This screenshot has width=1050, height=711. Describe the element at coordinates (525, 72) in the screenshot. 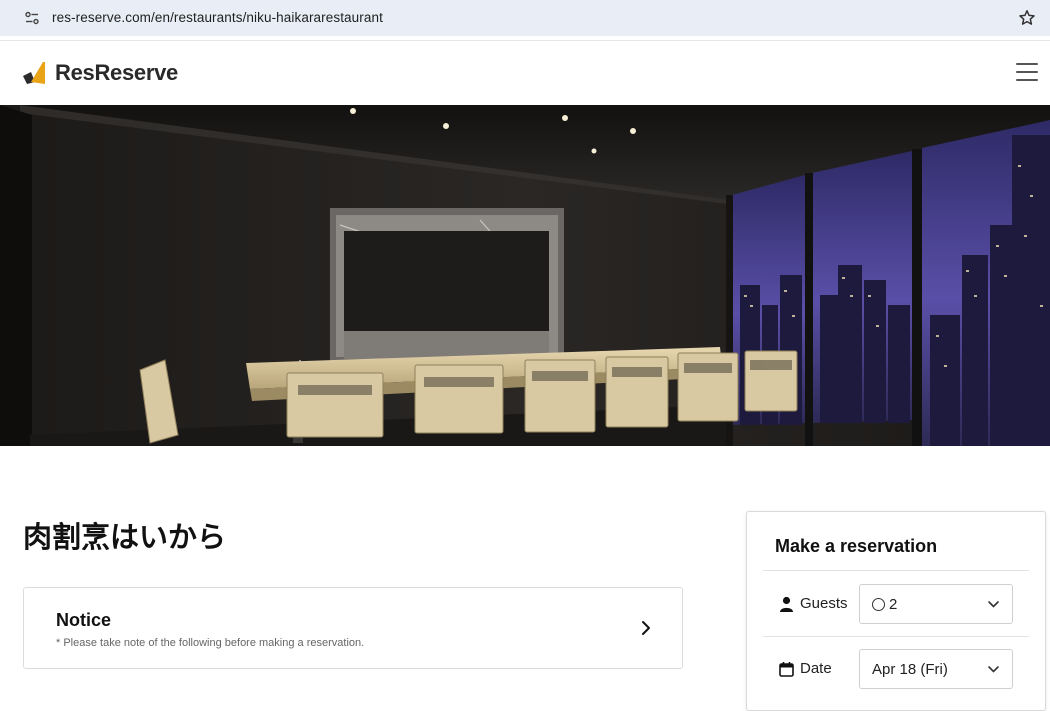

I see `site-header: ResReserve` at that location.